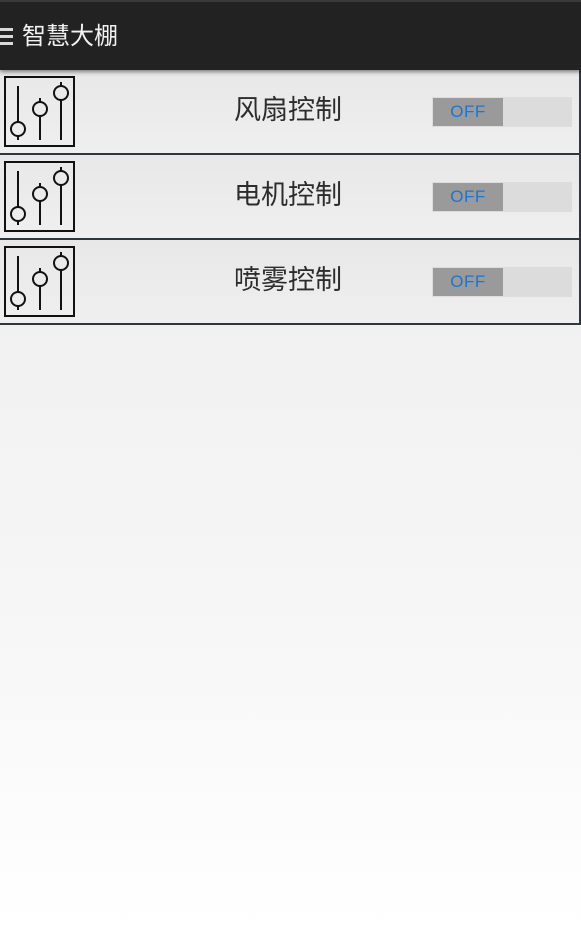 This screenshot has width=581, height=932. I want to click on control-label: 电机控制, so click(288, 195).